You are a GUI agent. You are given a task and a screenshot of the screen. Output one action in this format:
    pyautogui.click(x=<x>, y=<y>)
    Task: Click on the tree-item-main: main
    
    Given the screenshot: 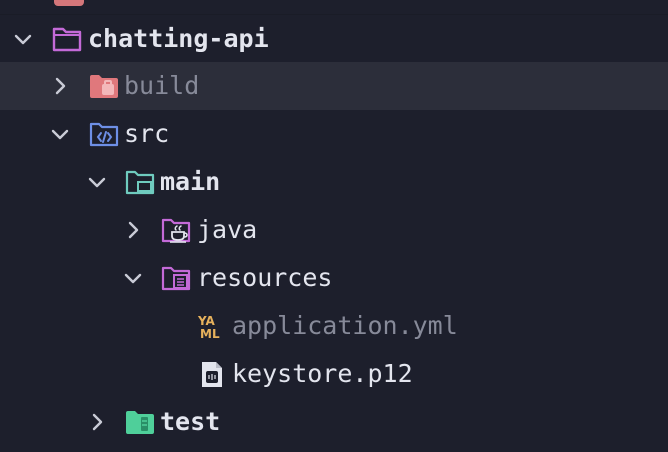 What is the action you would take?
    pyautogui.click(x=334, y=182)
    